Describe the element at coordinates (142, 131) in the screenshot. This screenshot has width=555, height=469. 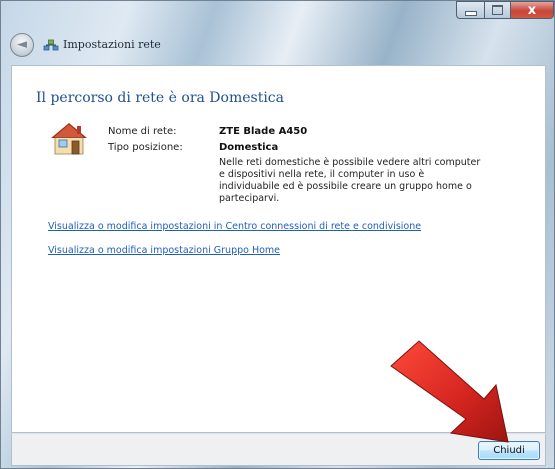
I see `network-name-label: Nome di rete:` at that location.